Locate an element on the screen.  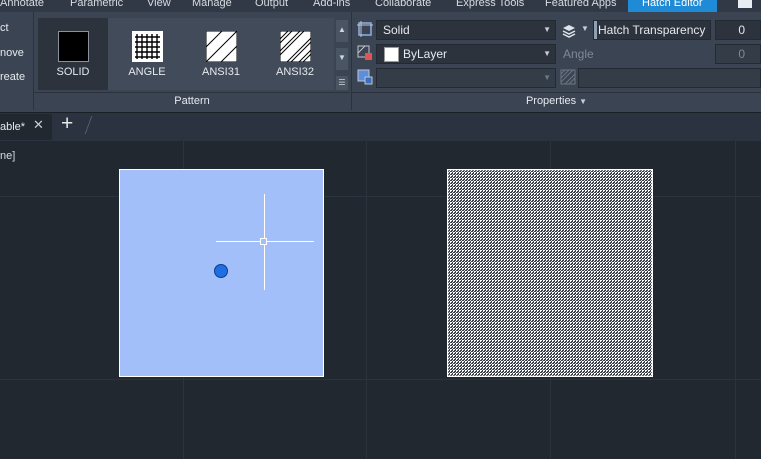
hatch-scale-icon is located at coordinates (568, 77).